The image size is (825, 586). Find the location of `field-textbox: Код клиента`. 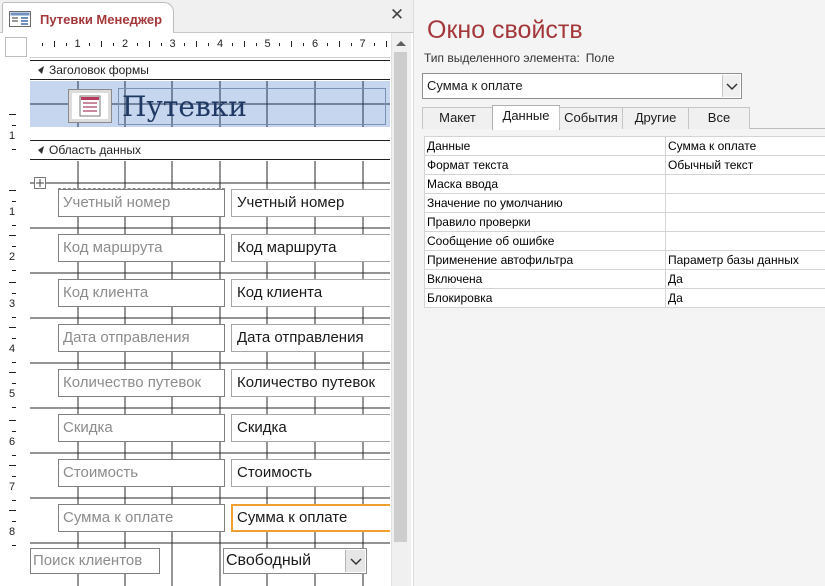

field-textbox: Код клиента is located at coordinates (310, 293).